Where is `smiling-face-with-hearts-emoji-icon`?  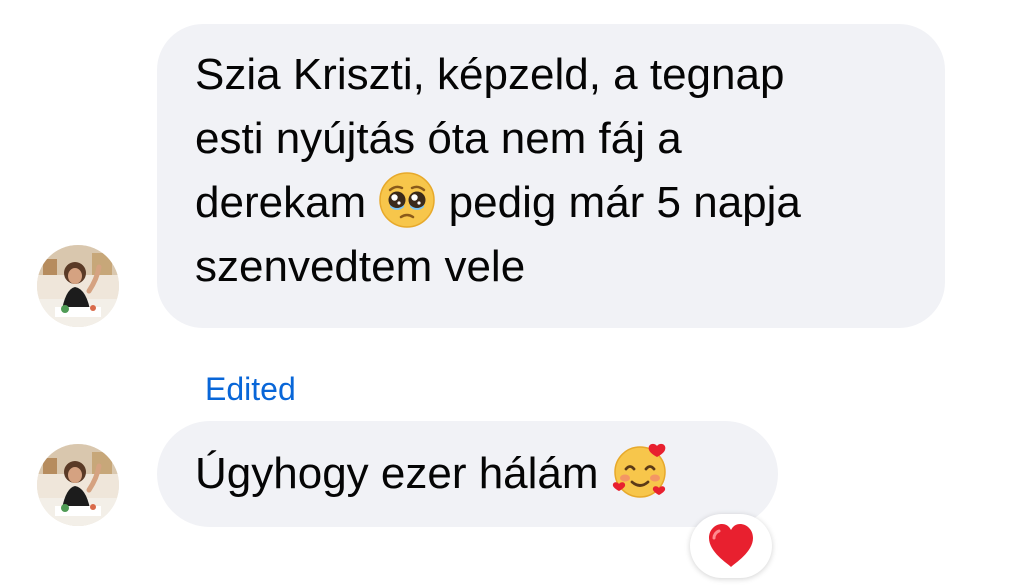 smiling-face-with-hearts-emoji-icon is located at coordinates (640, 471).